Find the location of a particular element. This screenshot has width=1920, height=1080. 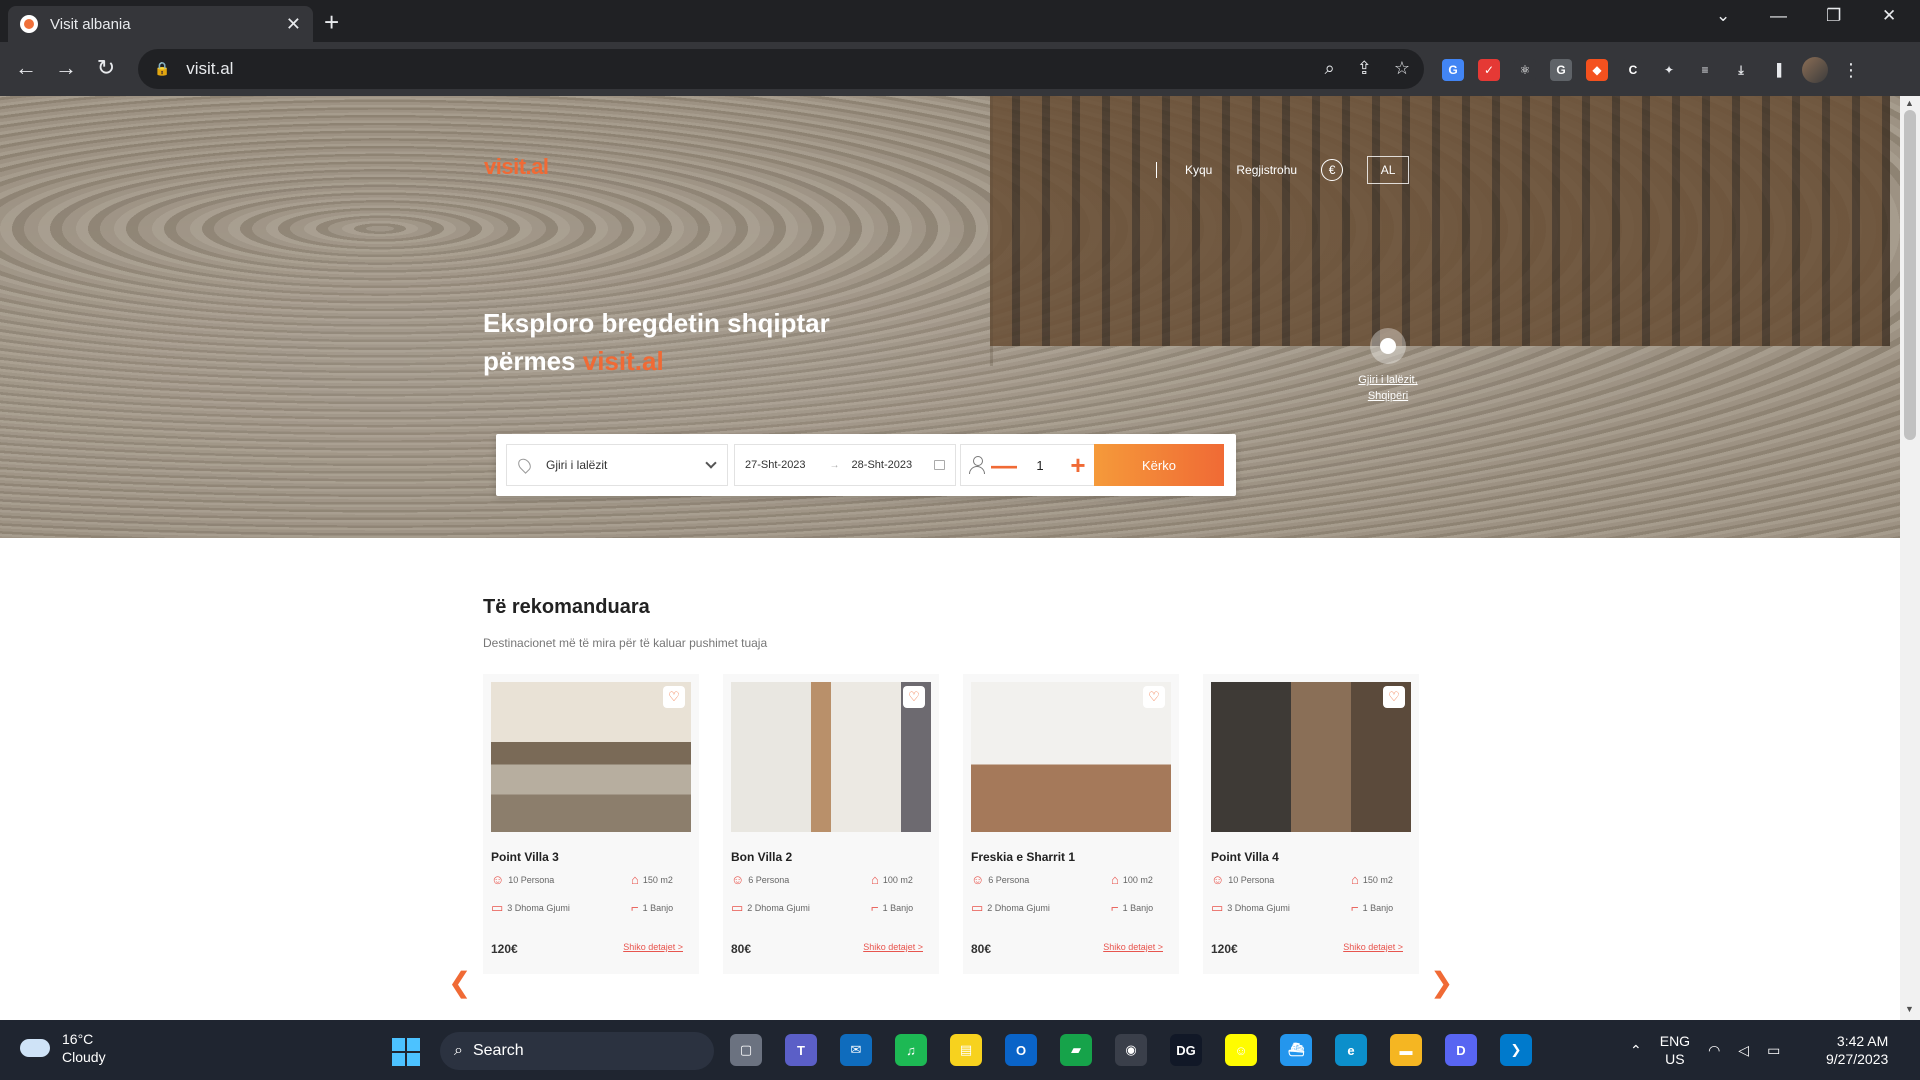

side-panel-icon: ▐ is located at coordinates (1777, 70).